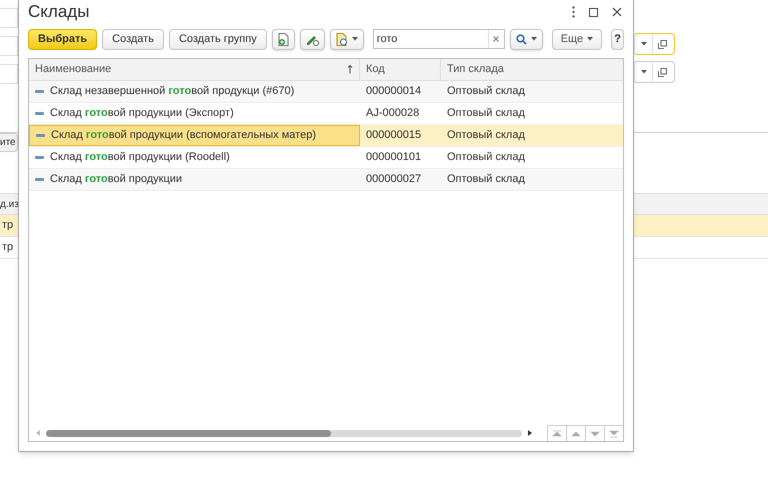 This screenshot has width=768, height=484. I want to click on table-row: Склад готовой продукции (вспомогательных матер) 000000015 Оптовый склад, so click(326, 136).